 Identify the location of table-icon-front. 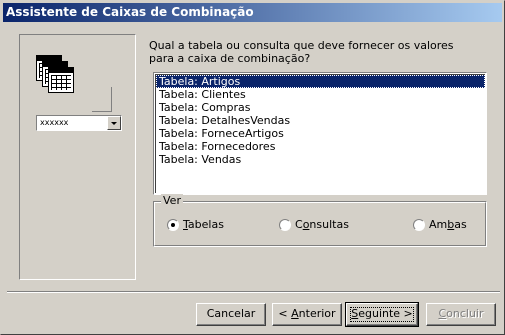
(61, 80).